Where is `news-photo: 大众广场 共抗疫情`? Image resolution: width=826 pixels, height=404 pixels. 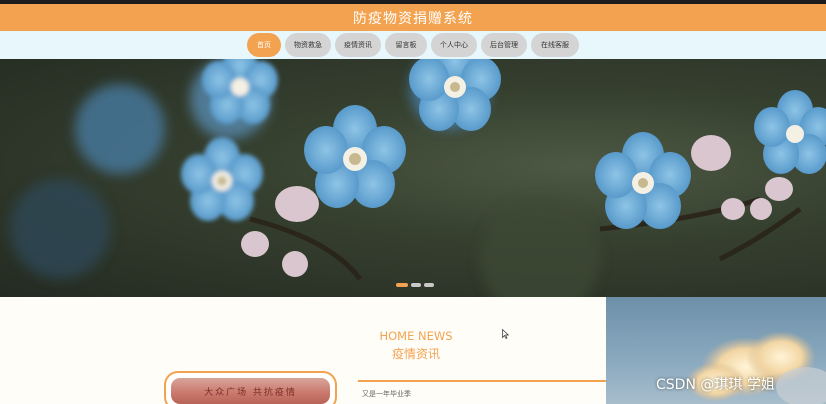
news-photo: 大众广场 共抗疫情 is located at coordinates (250, 391).